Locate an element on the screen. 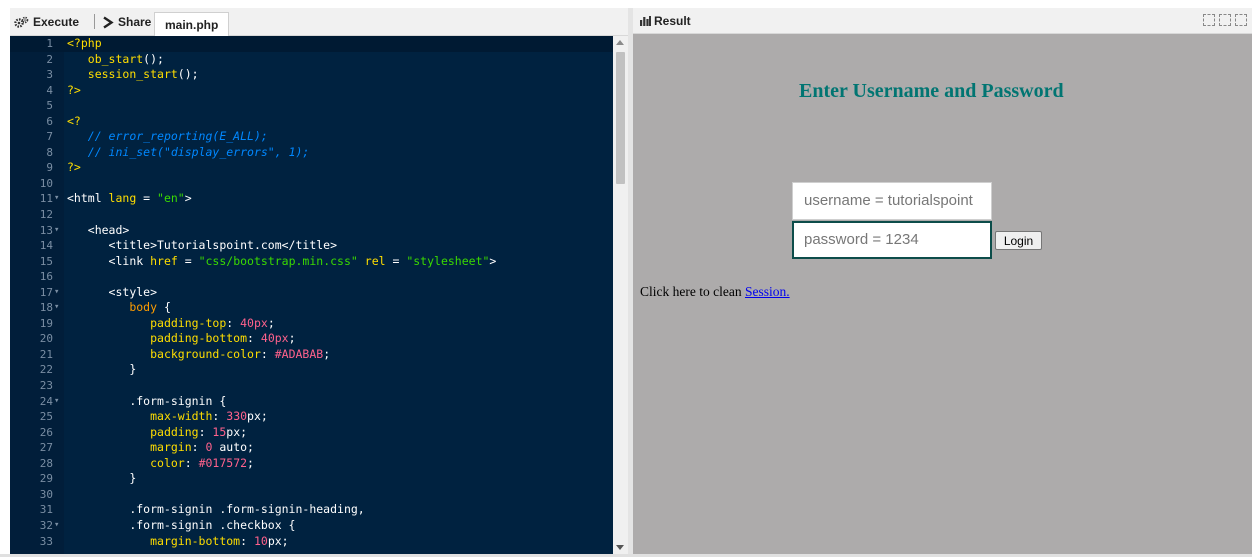 This screenshot has width=1252, height=557. line-number: 3 is located at coordinates (49, 75).